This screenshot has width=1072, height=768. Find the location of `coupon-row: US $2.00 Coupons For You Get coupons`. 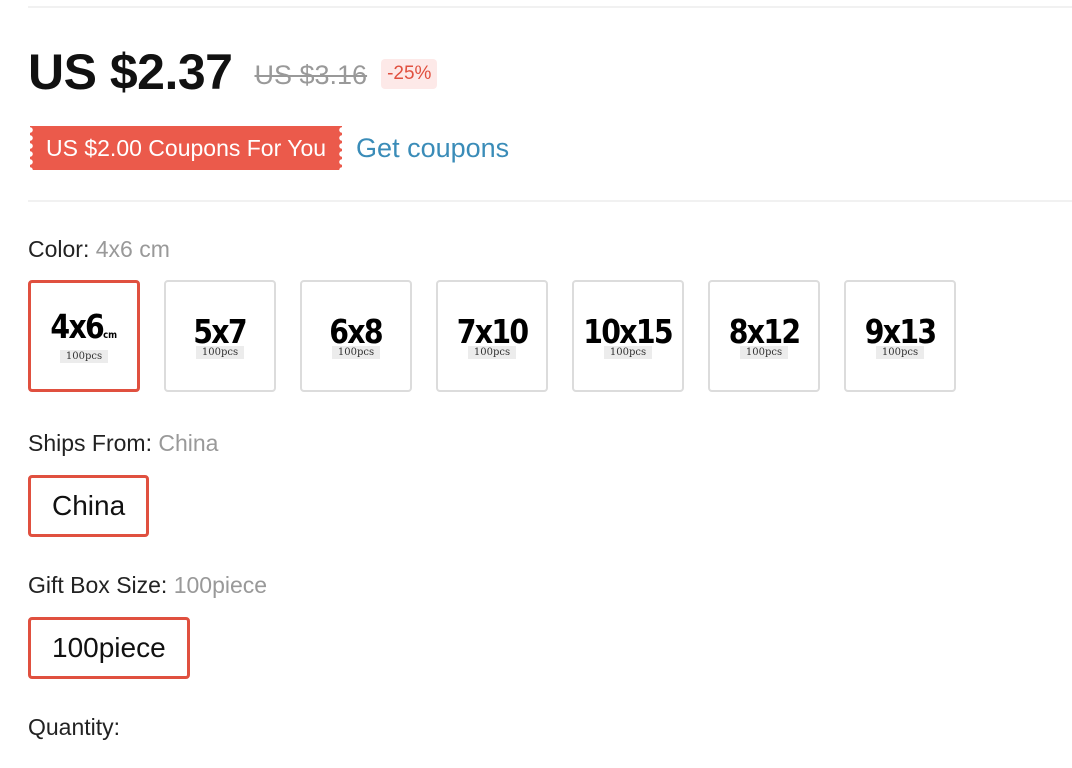

coupon-row: US $2.00 Coupons For You Get coupons is located at coordinates (269, 148).